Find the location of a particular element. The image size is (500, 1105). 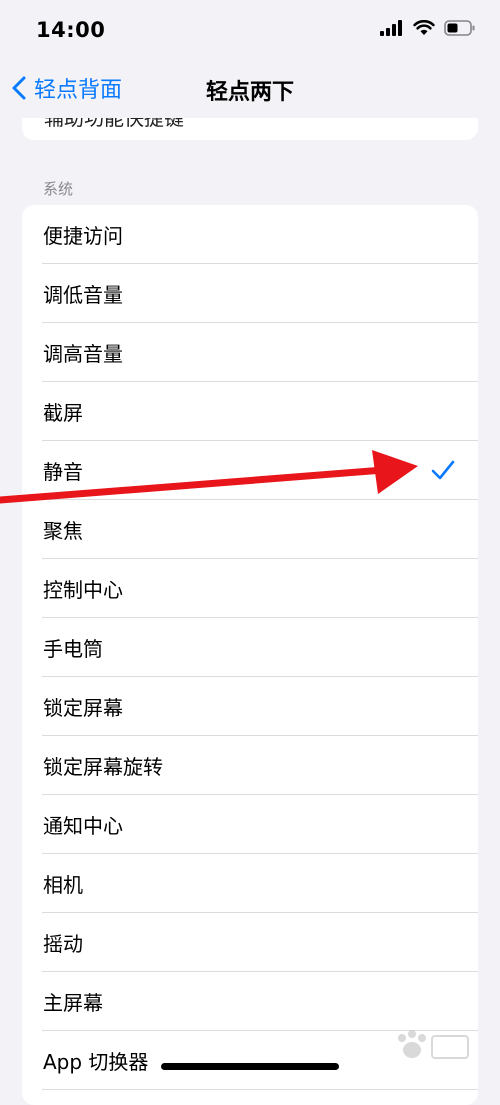

status-bar: 14:00 is located at coordinates (250, 29).